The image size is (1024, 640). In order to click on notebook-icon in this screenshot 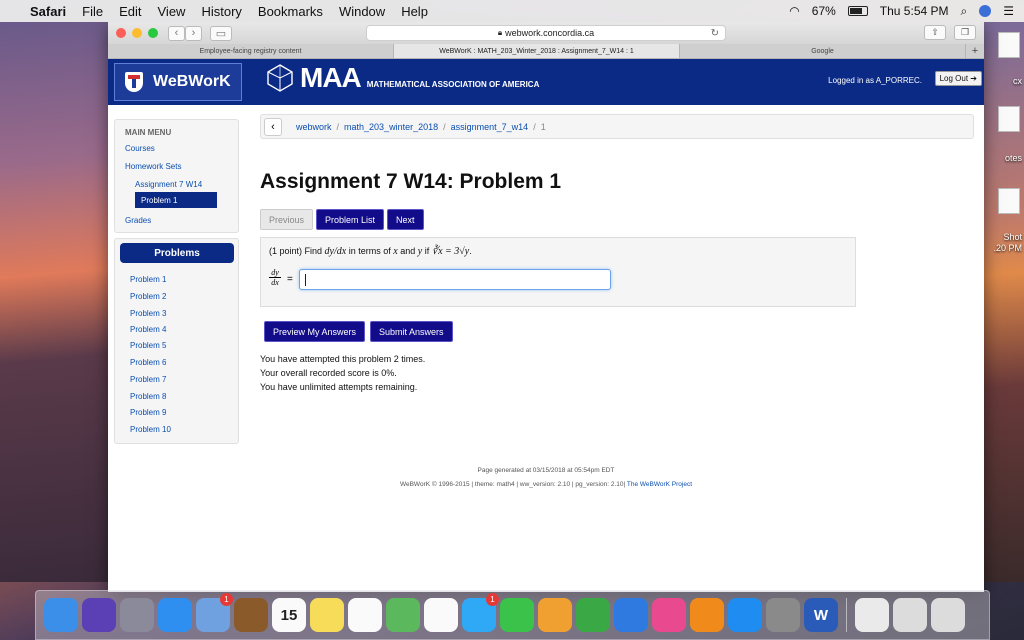, I will do `click(251, 615)`.